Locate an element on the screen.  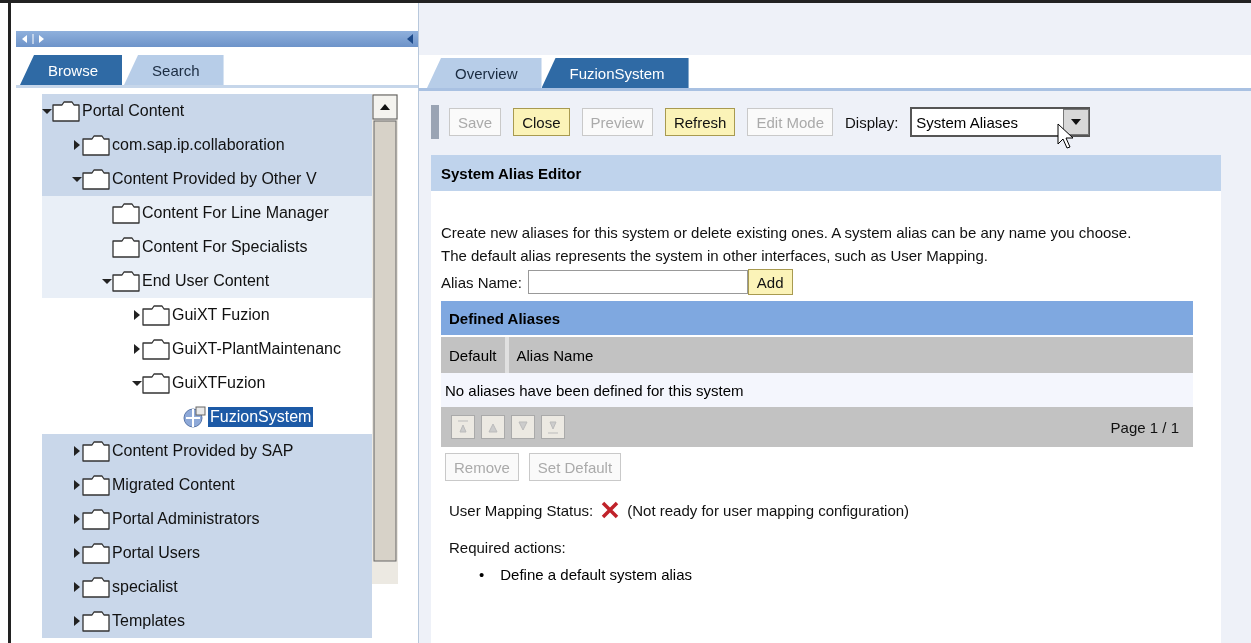
dropdown-arrow-icon is located at coordinates (1076, 122).